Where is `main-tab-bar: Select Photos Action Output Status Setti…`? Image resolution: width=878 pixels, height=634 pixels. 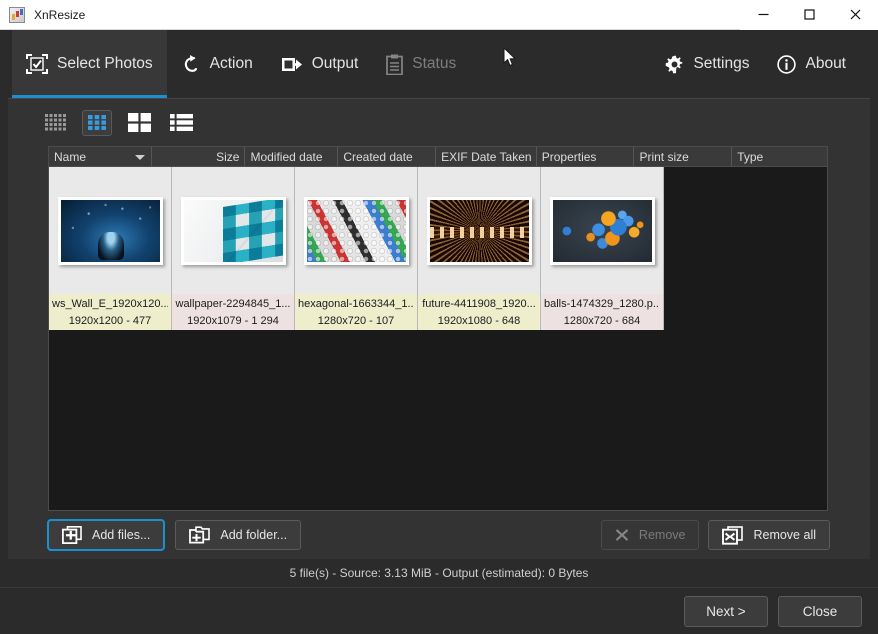 main-tab-bar: Select Photos Action Output Status Setti… is located at coordinates (439, 64).